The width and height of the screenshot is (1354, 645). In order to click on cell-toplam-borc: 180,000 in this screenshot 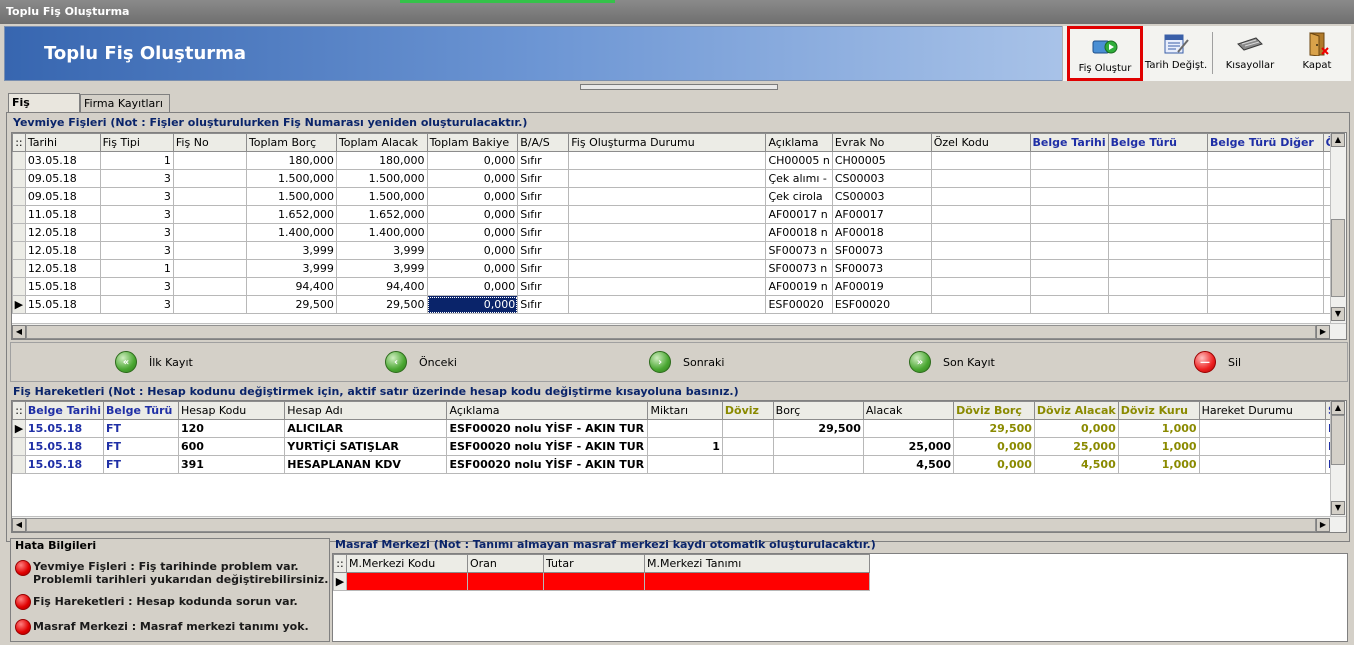, I will do `click(291, 160)`.